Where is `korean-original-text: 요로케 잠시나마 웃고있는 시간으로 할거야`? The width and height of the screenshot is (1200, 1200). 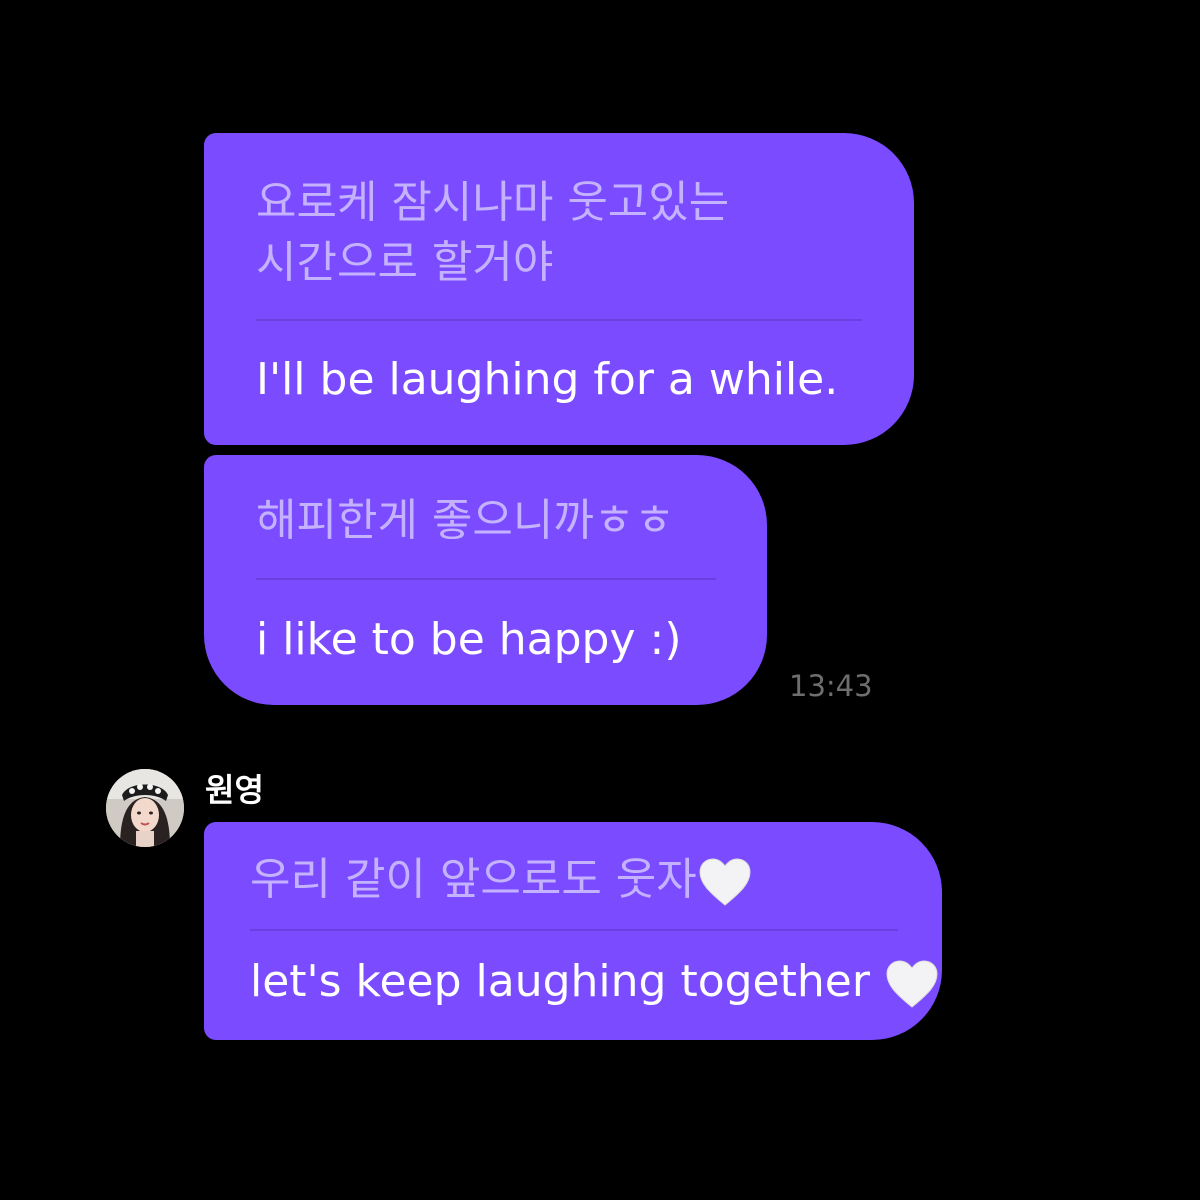 korean-original-text: 요로케 잠시나마 웃고있는 시간으로 할거야 is located at coordinates (493, 232).